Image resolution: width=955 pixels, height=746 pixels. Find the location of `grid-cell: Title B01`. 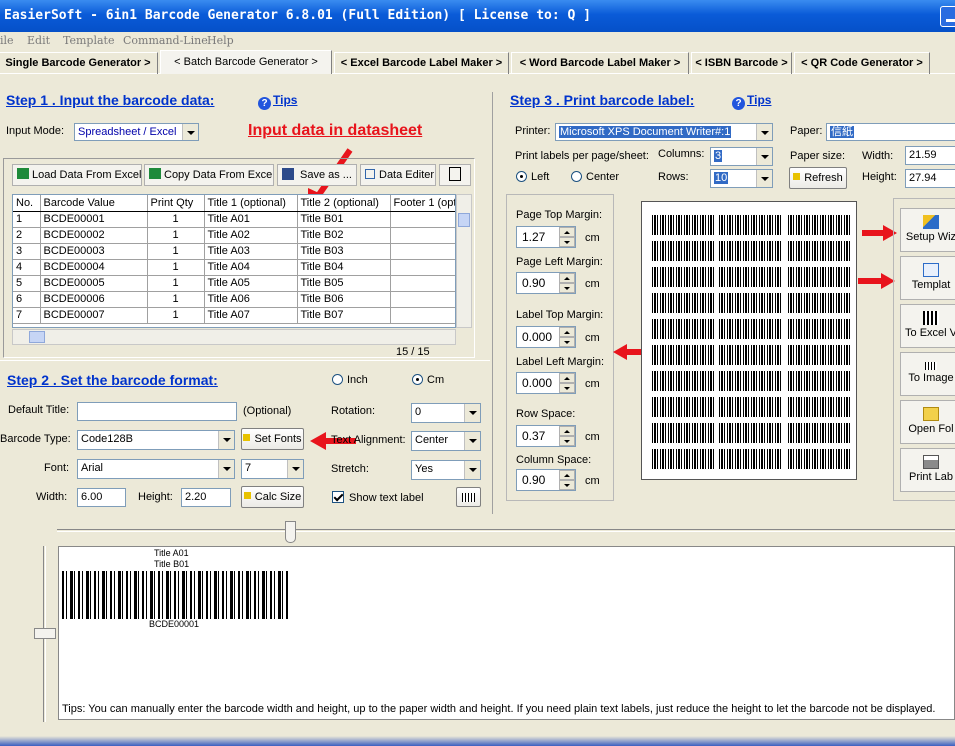

grid-cell: Title B01 is located at coordinates (344, 219).